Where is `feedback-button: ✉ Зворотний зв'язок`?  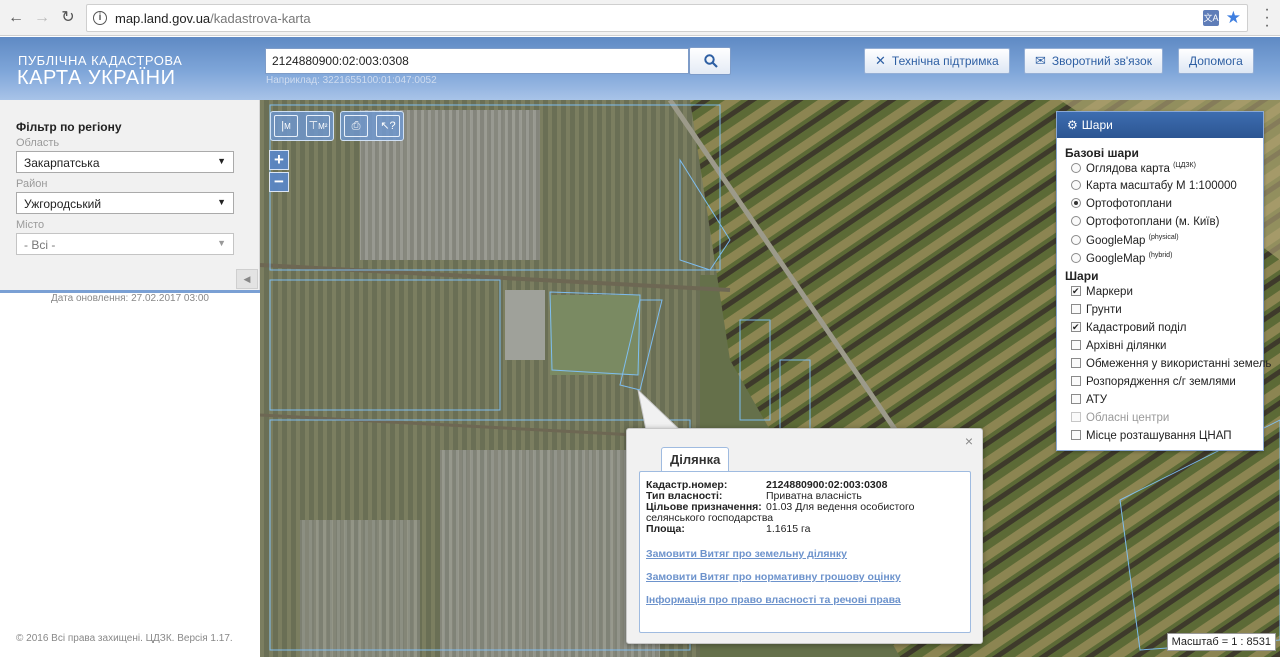
feedback-button: ✉ Зворотний зв'язок is located at coordinates (1093, 61).